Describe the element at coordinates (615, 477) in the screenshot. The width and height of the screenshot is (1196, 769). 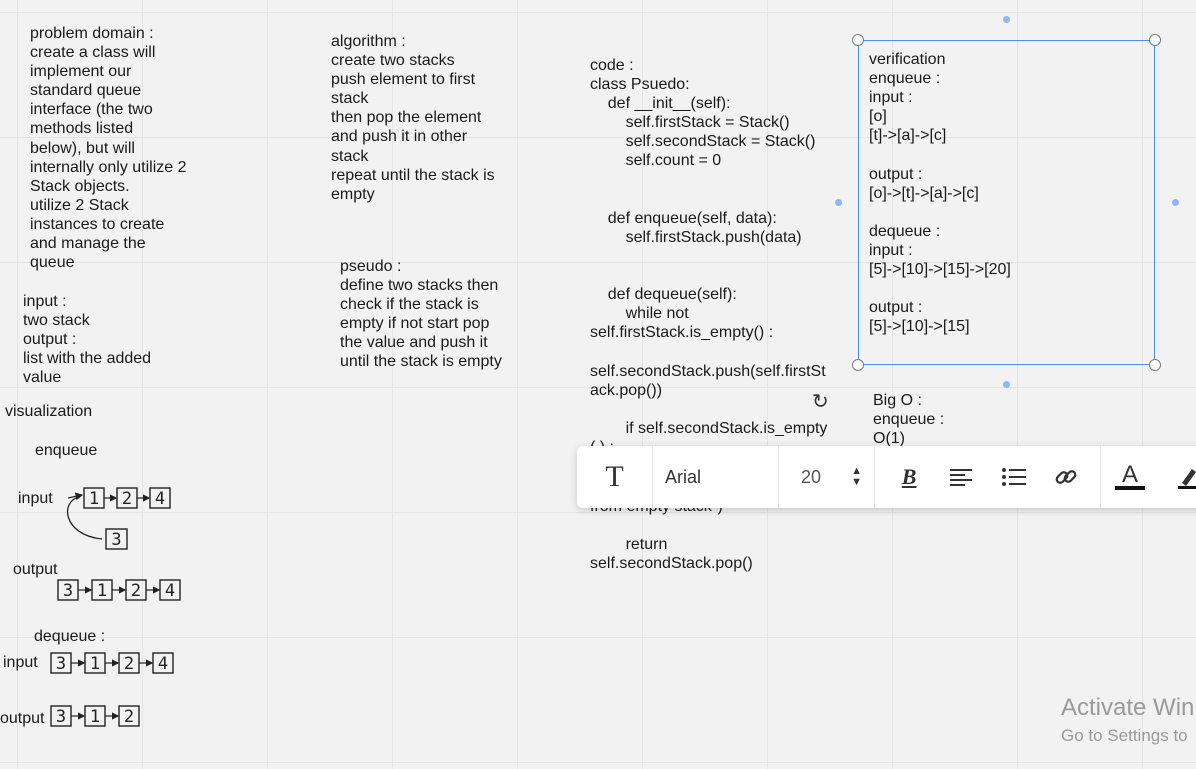
I see `text-icon: T` at that location.